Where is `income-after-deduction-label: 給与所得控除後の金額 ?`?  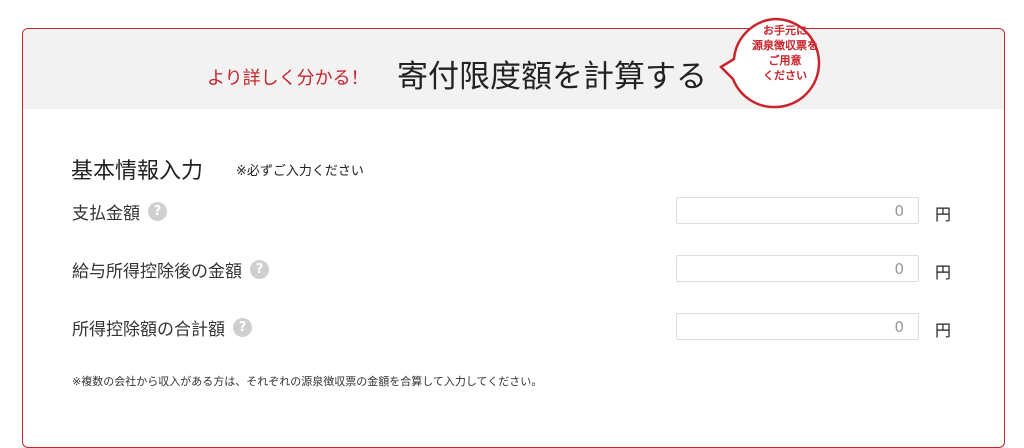 income-after-deduction-label: 給与所得控除後の金額 ? is located at coordinates (170, 269).